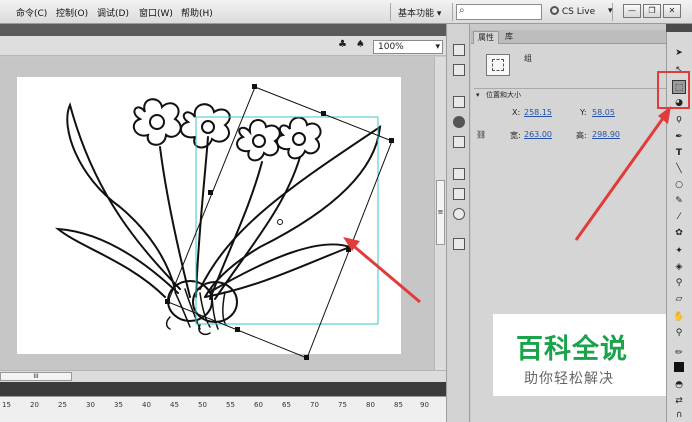  Describe the element at coordinates (679, 415) in the screenshot. I see `snap-to-objects-icon: ∩` at that location.